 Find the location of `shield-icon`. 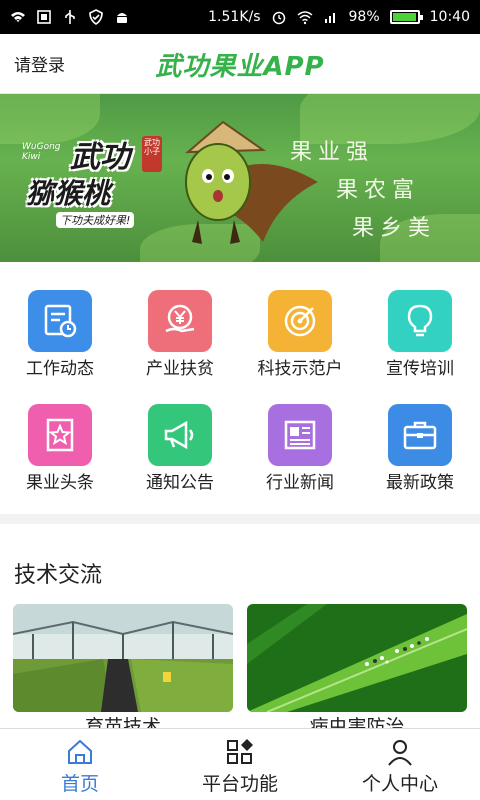

shield-icon is located at coordinates (96, 17).